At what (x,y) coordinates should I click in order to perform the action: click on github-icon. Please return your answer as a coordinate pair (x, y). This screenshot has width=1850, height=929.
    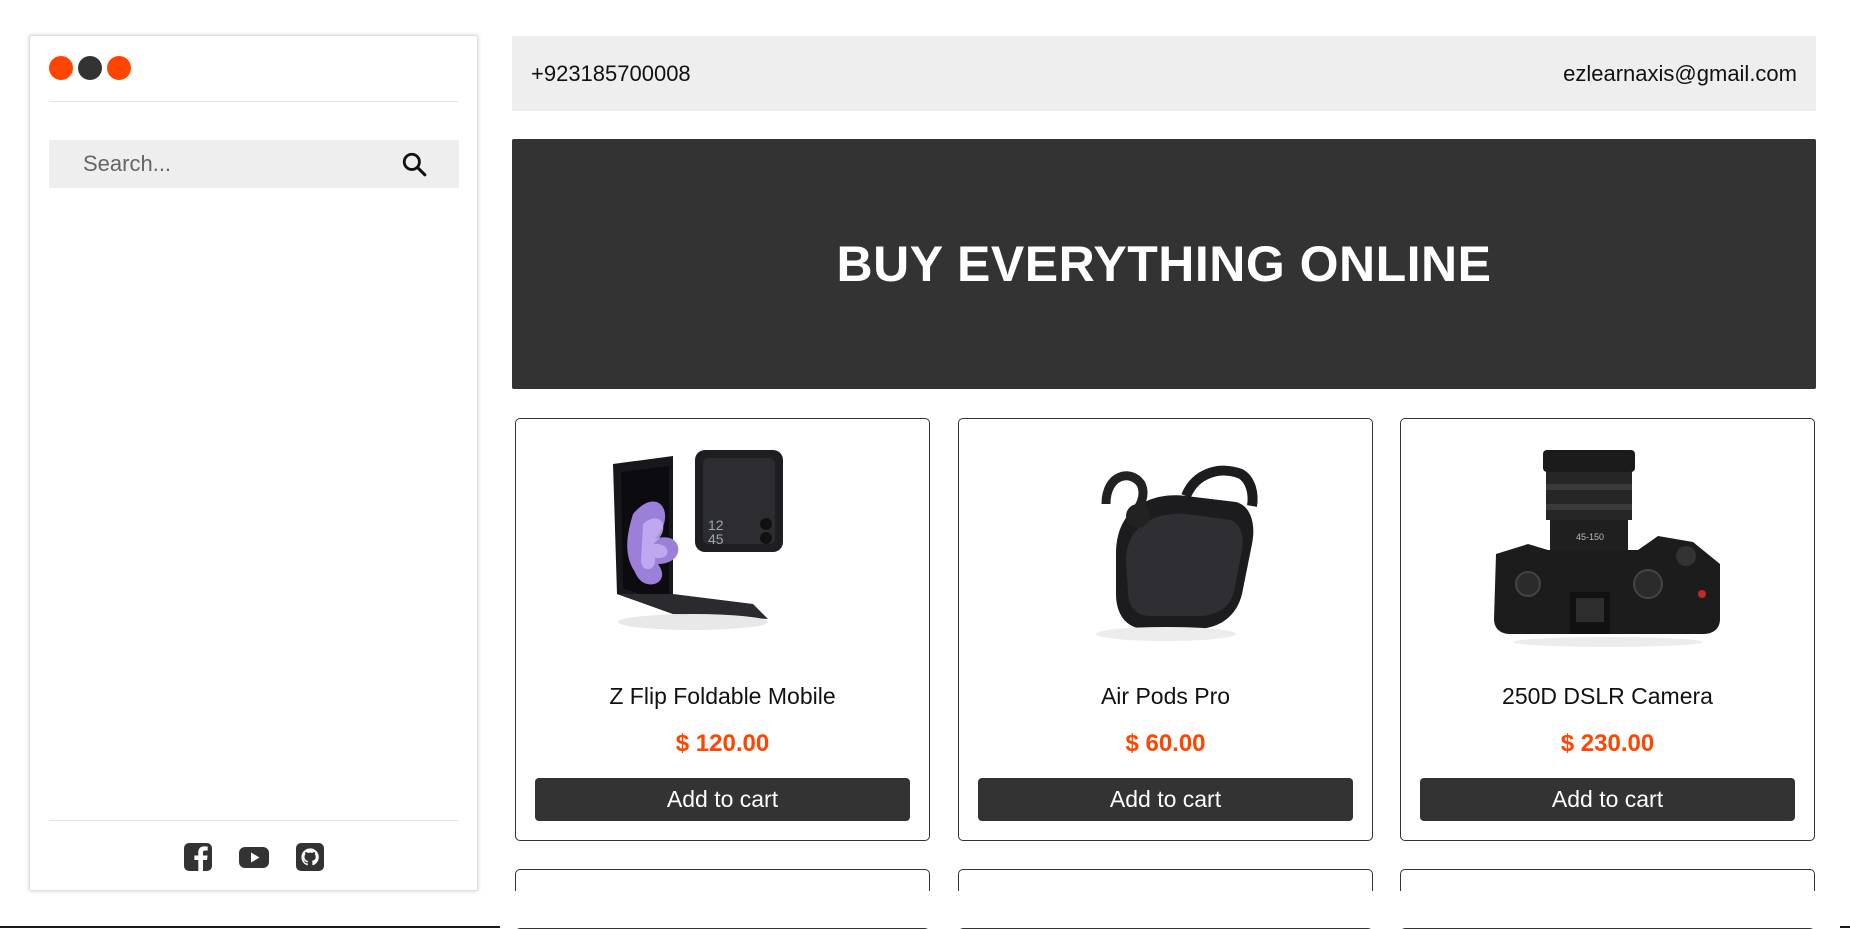
    Looking at the image, I should click on (310, 857).